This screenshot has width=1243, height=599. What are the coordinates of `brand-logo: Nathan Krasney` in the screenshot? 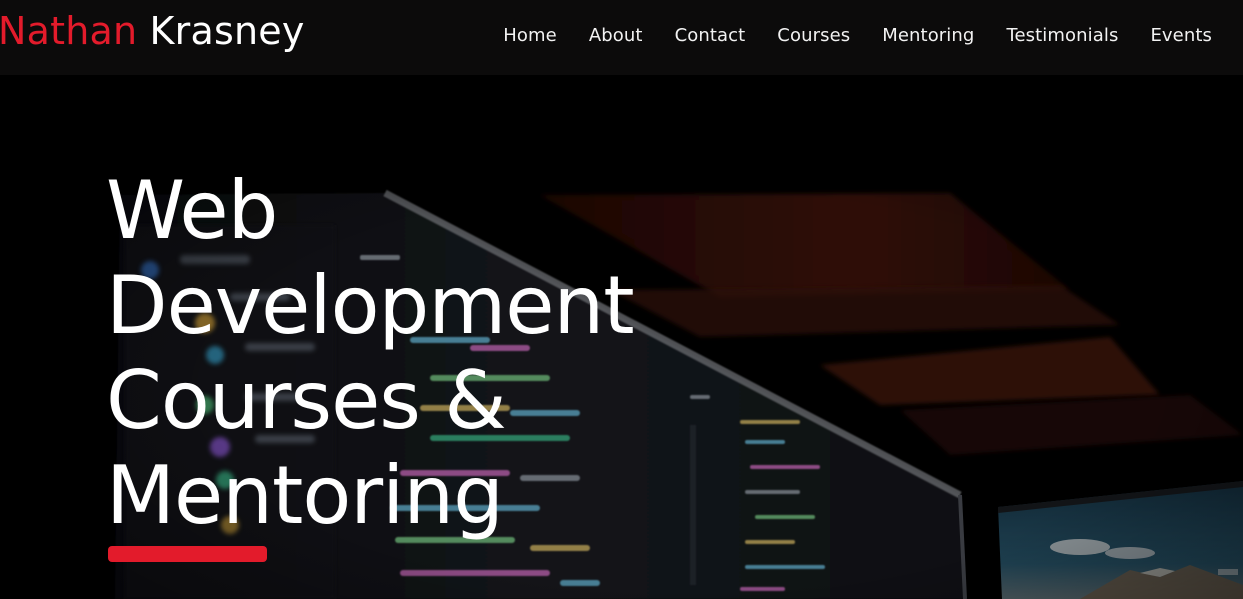 It's located at (152, 31).